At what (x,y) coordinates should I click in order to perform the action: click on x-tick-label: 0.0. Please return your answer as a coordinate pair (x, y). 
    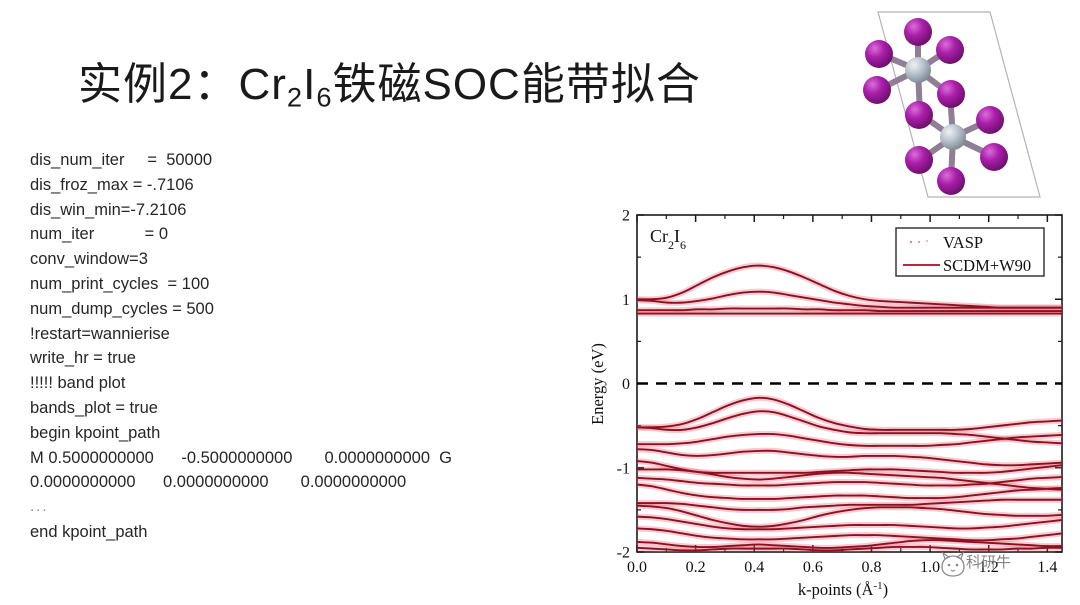
    Looking at the image, I should click on (637, 567).